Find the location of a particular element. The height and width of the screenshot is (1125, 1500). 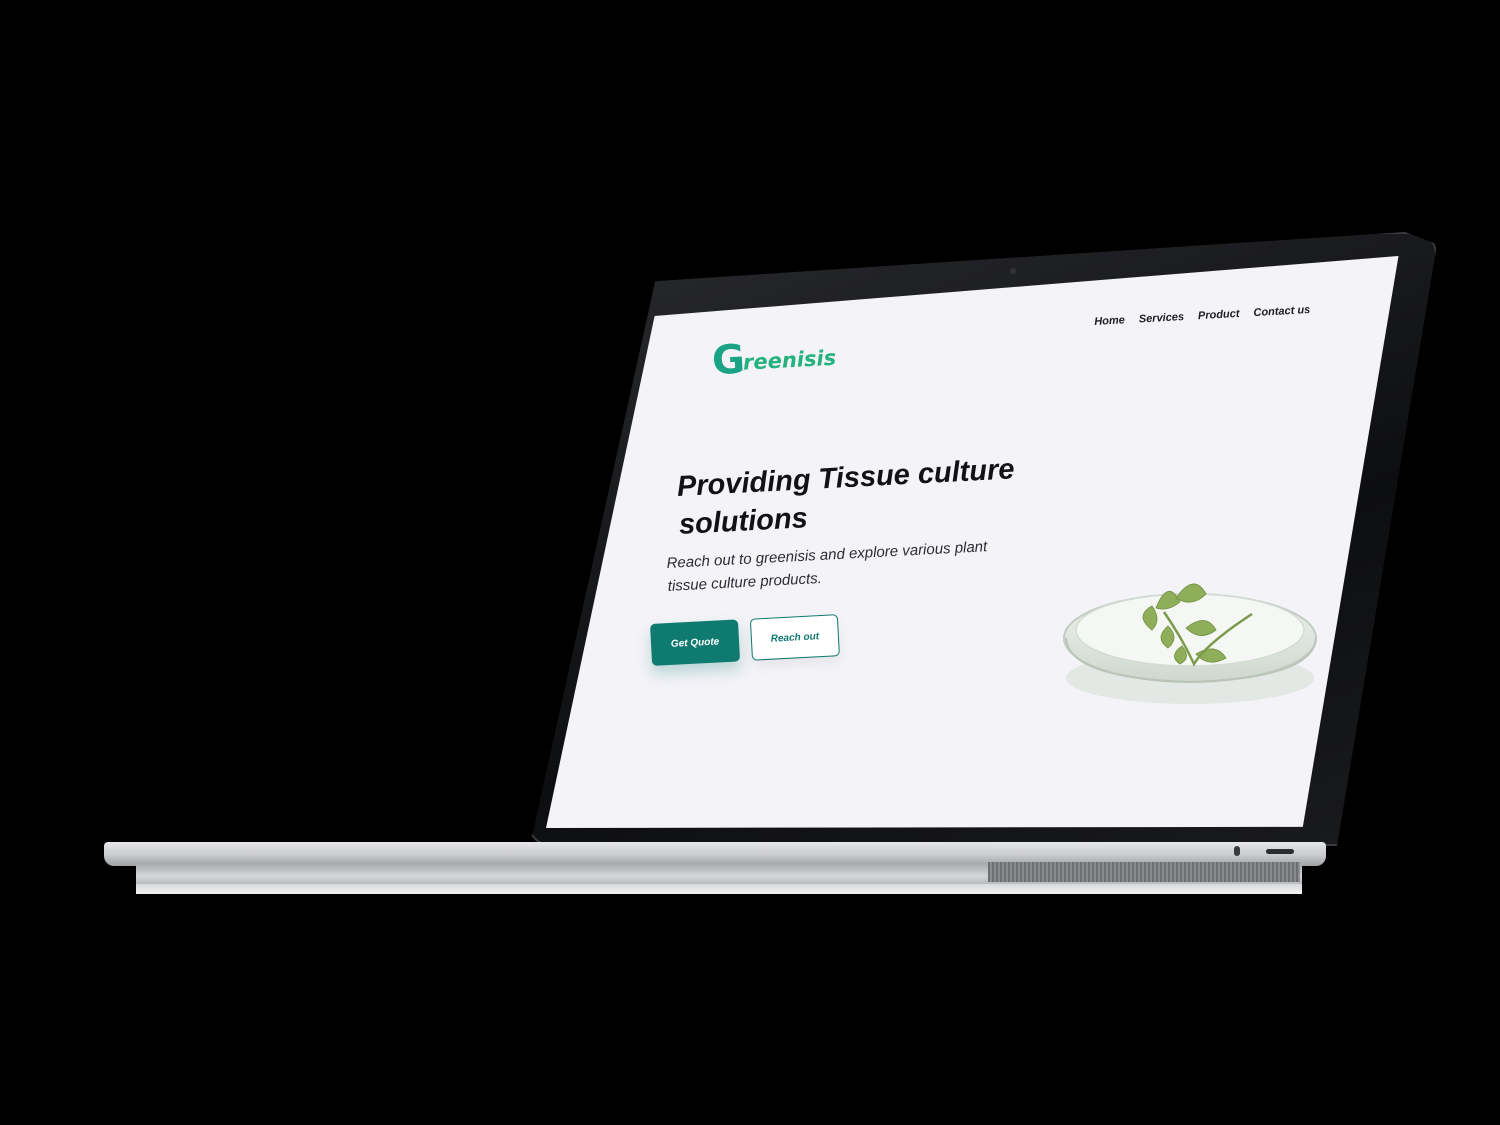

nav-contact-us: Contact us is located at coordinates (1281, 311).